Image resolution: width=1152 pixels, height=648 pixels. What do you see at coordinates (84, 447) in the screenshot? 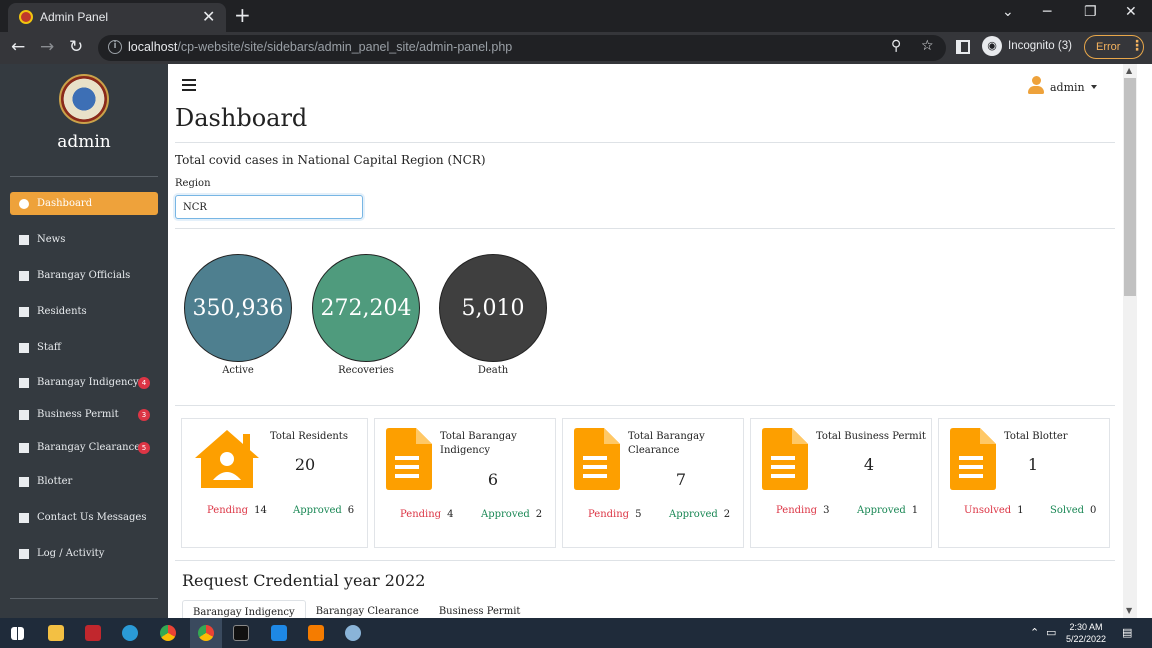
I see `sidebar-item-barangay-clearance: Barangay Clearance 5` at bounding box center [84, 447].